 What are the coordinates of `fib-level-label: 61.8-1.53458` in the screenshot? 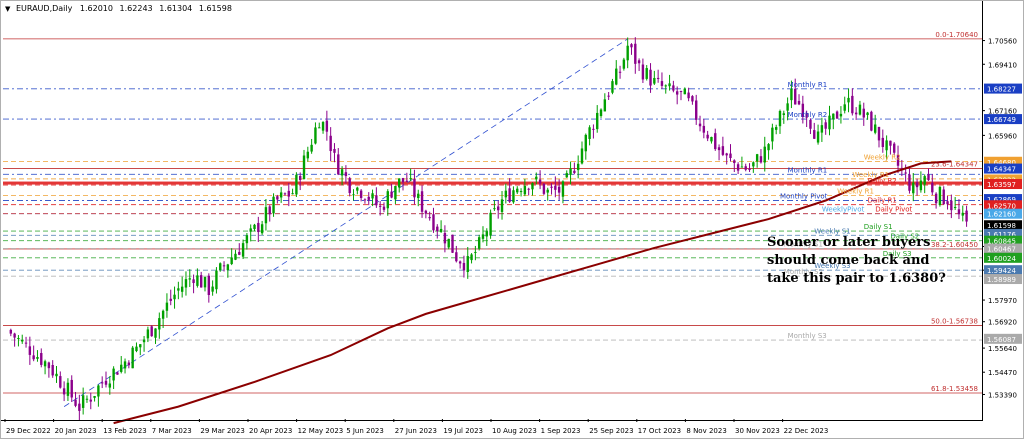 It's located at (954, 389).